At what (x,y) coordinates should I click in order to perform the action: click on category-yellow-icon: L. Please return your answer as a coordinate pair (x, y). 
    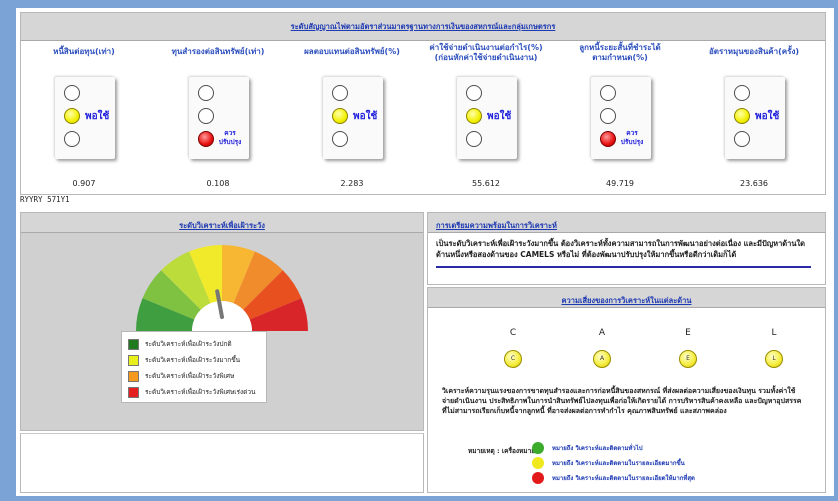
    Looking at the image, I should click on (774, 359).